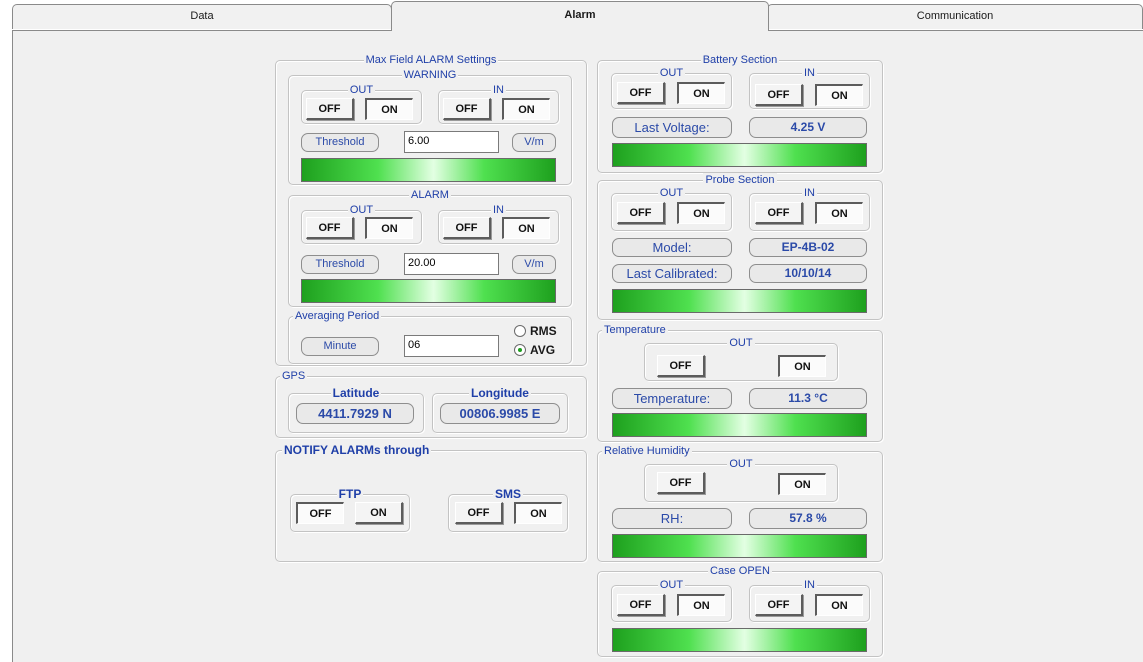 This screenshot has width=1143, height=662. I want to click on probe-in-label: IN, so click(809, 193).